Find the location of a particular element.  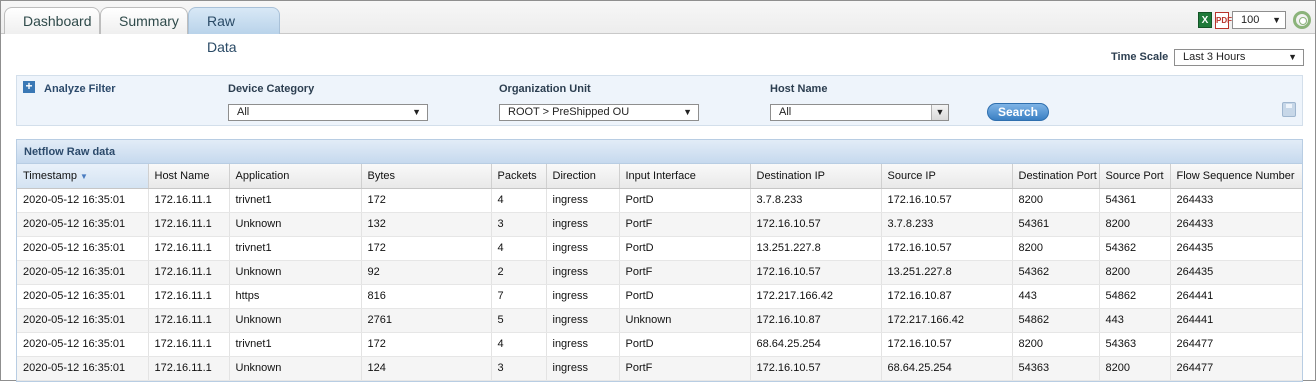

column-header-direction: Direction is located at coordinates (583, 176).